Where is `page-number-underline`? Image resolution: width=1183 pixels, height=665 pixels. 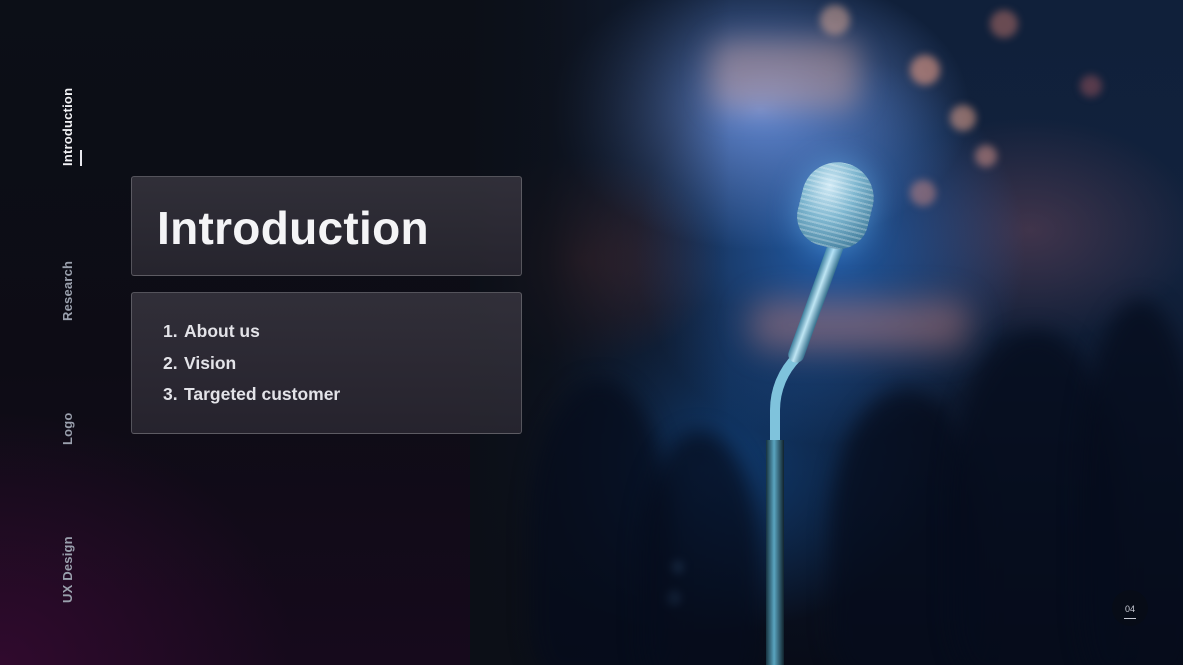
page-number-underline is located at coordinates (1130, 618).